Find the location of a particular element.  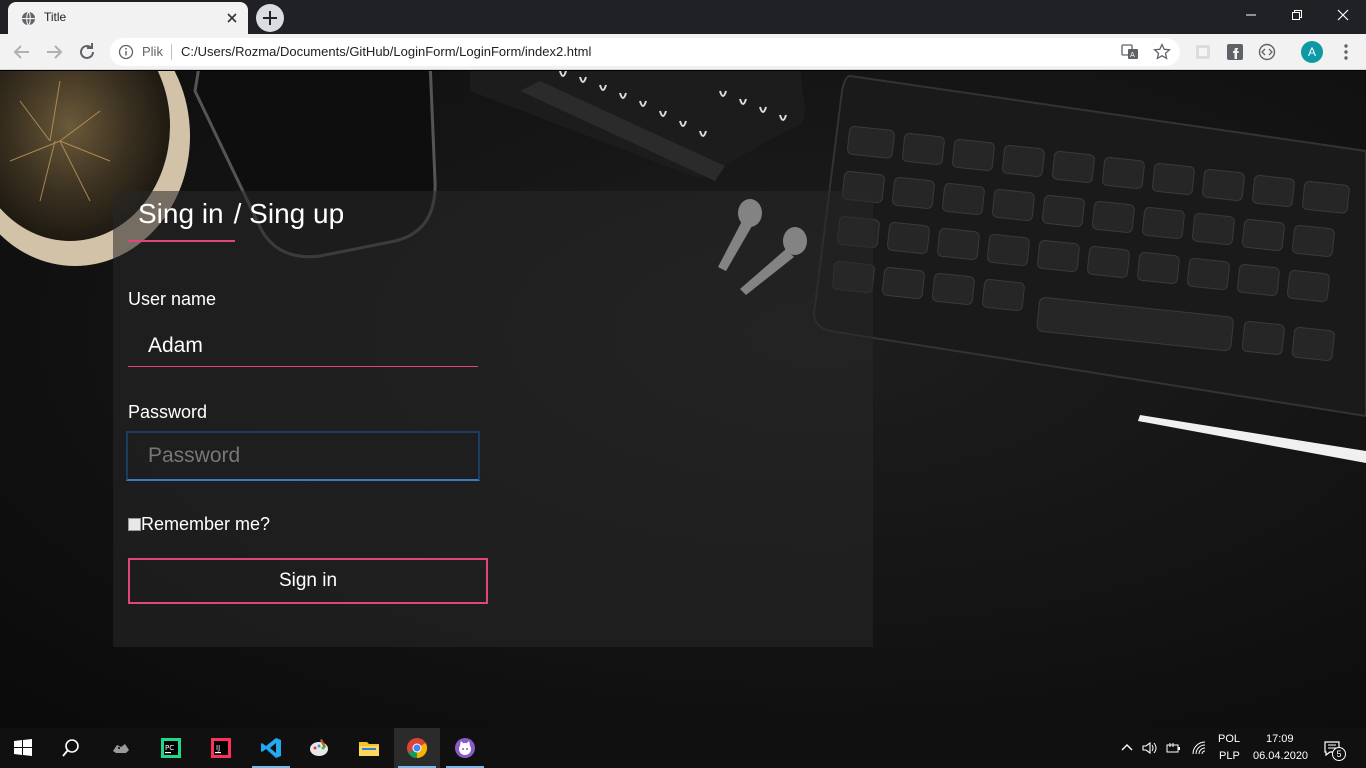

kebab-menu-icon is located at coordinates (1346, 52).